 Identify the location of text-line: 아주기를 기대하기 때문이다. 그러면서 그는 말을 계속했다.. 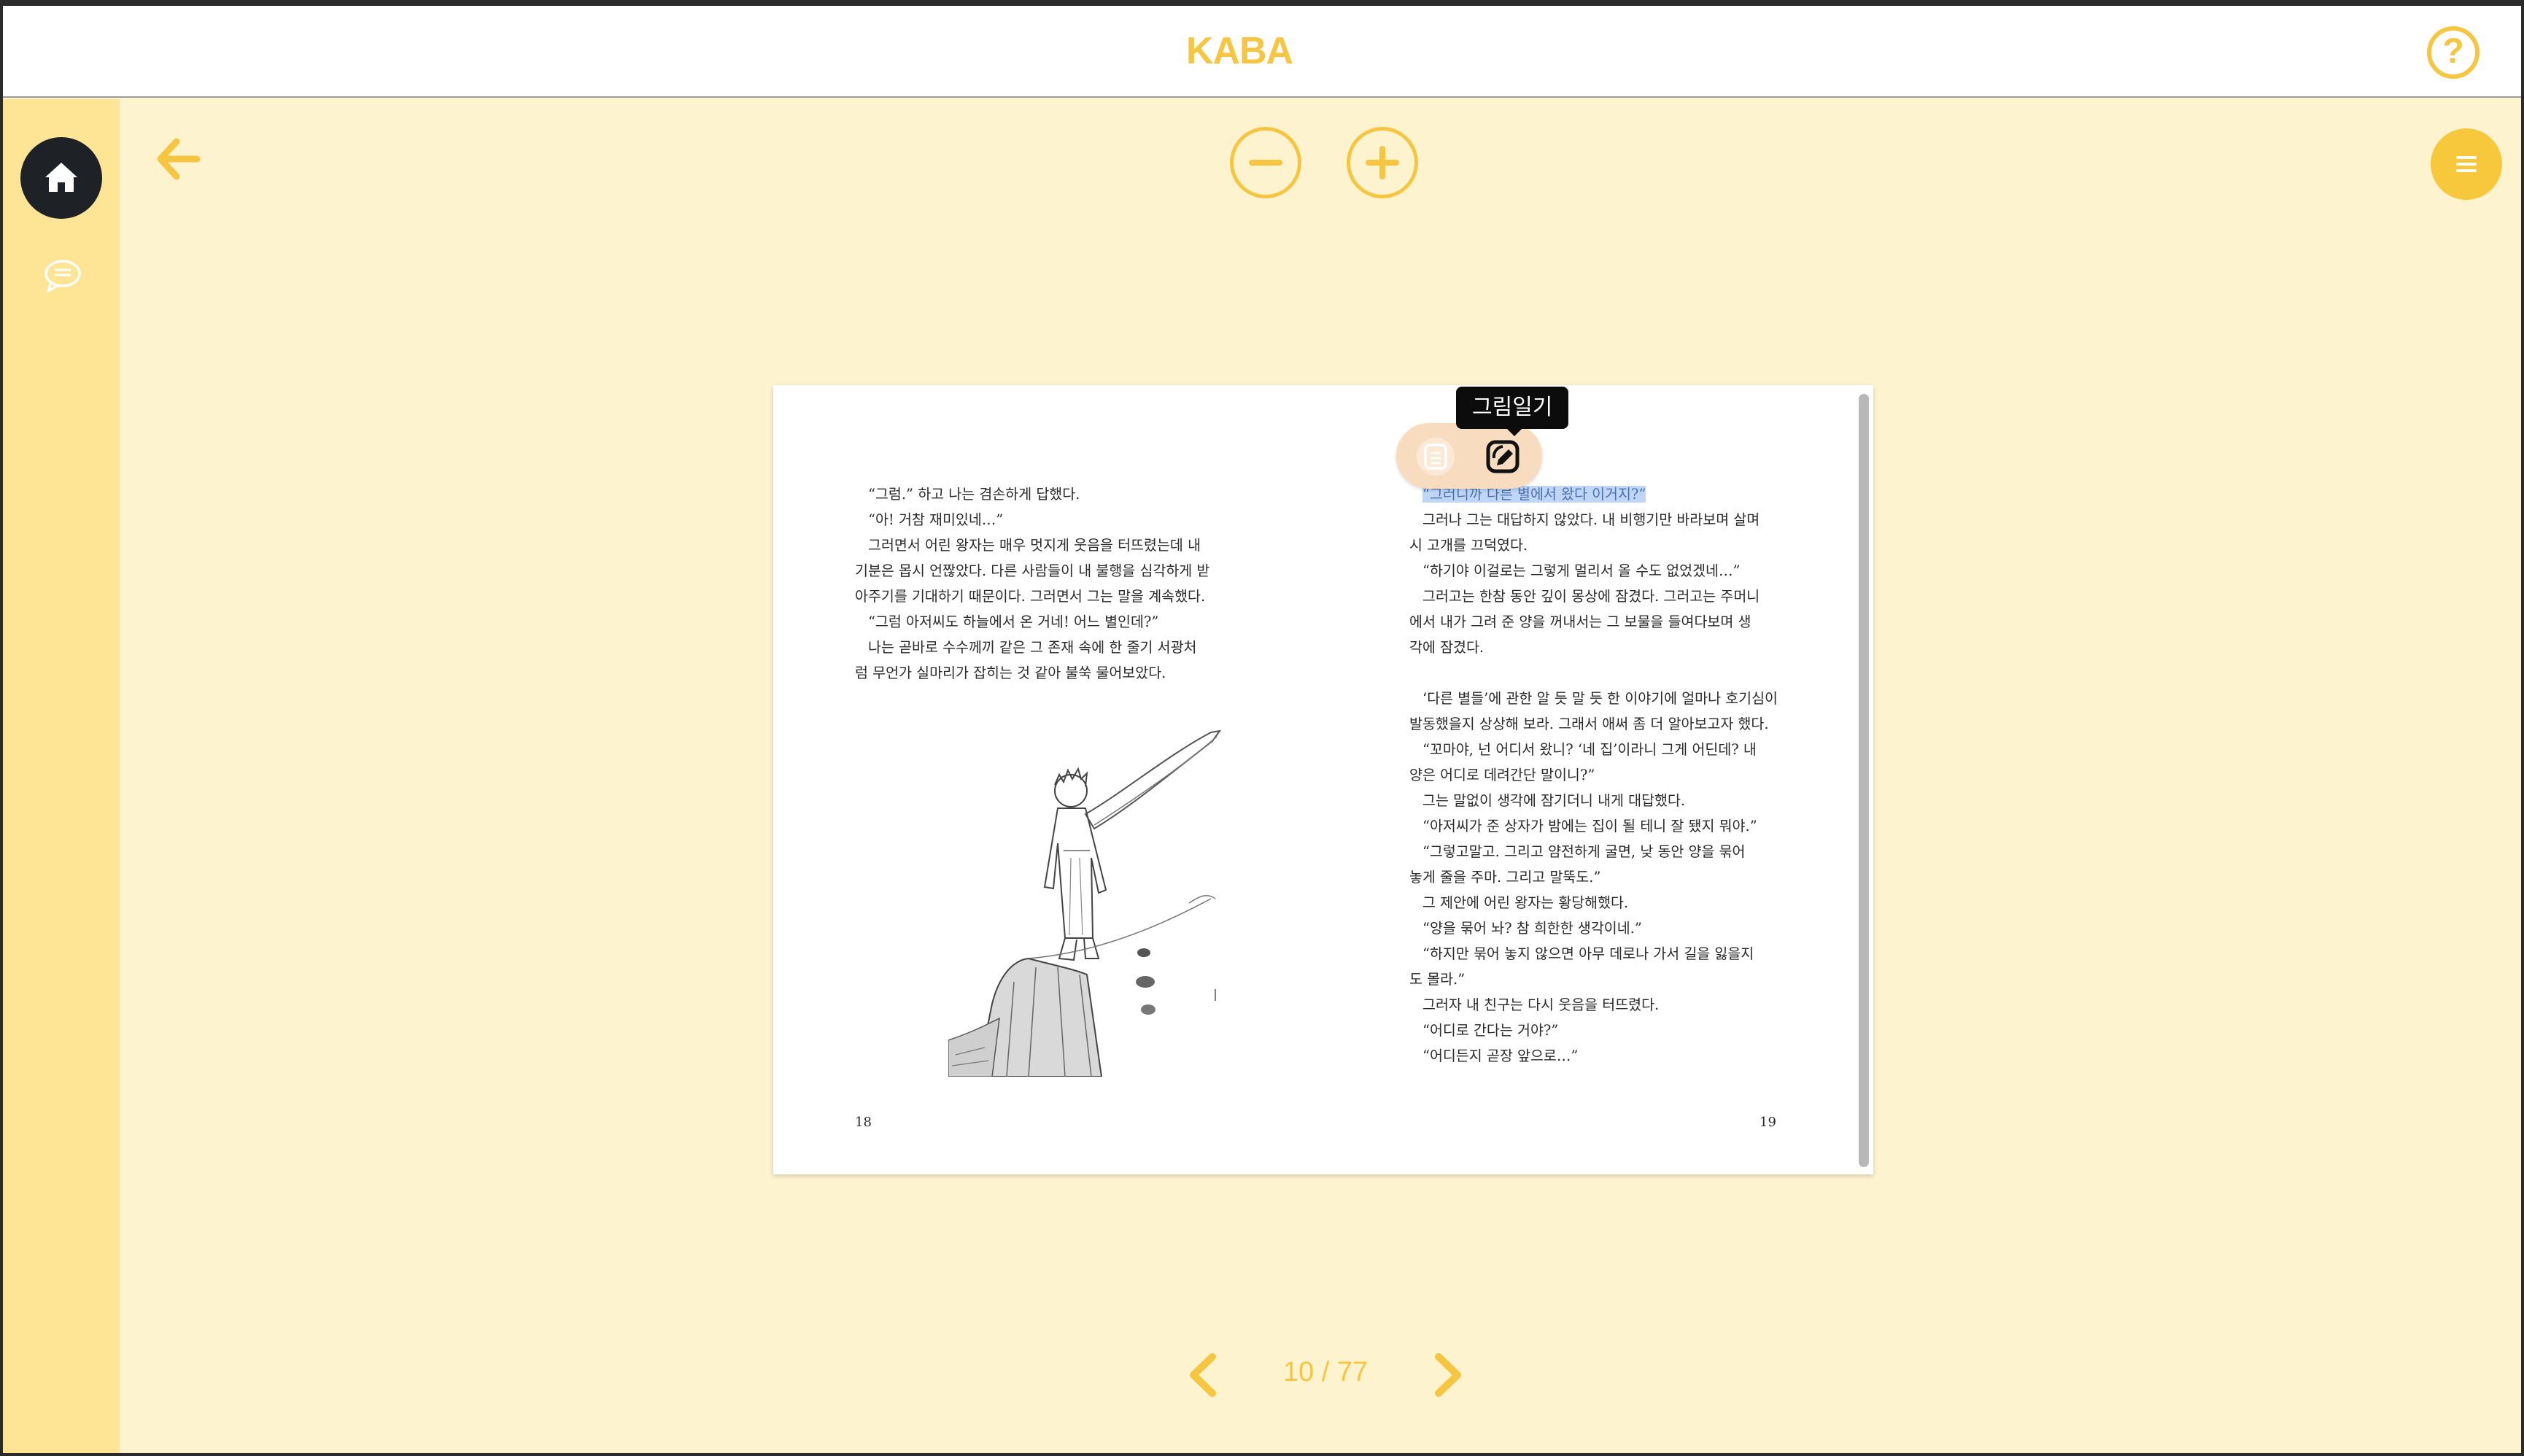
(1030, 596).